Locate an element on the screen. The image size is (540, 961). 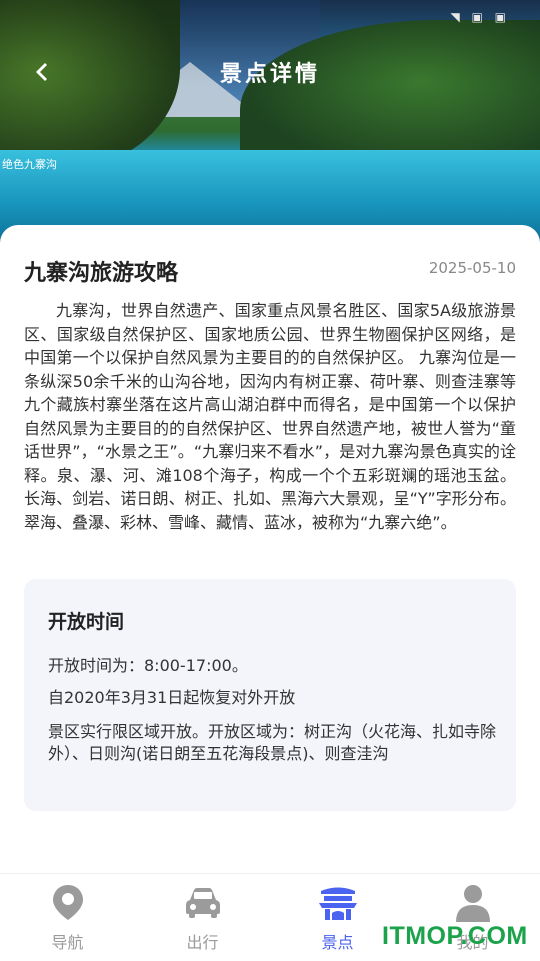
tab-label: 导航 is located at coordinates (67, 942).